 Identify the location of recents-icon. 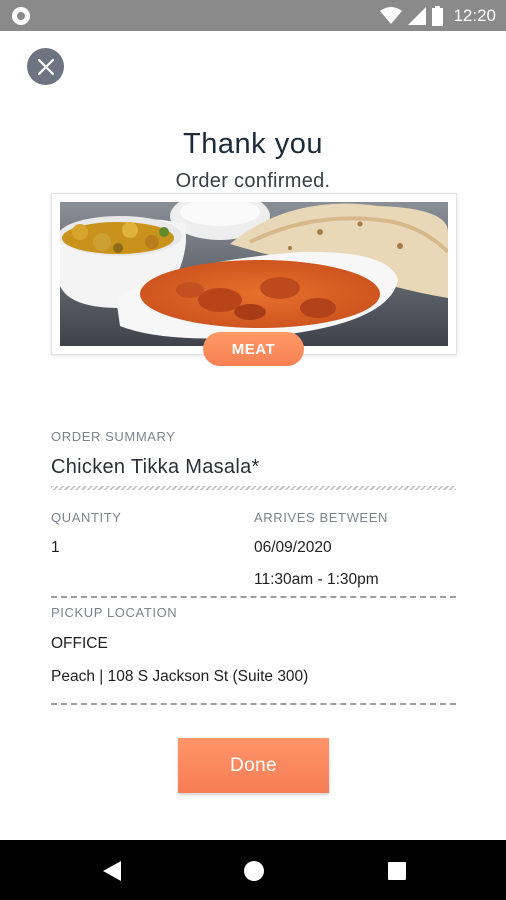
(397, 871).